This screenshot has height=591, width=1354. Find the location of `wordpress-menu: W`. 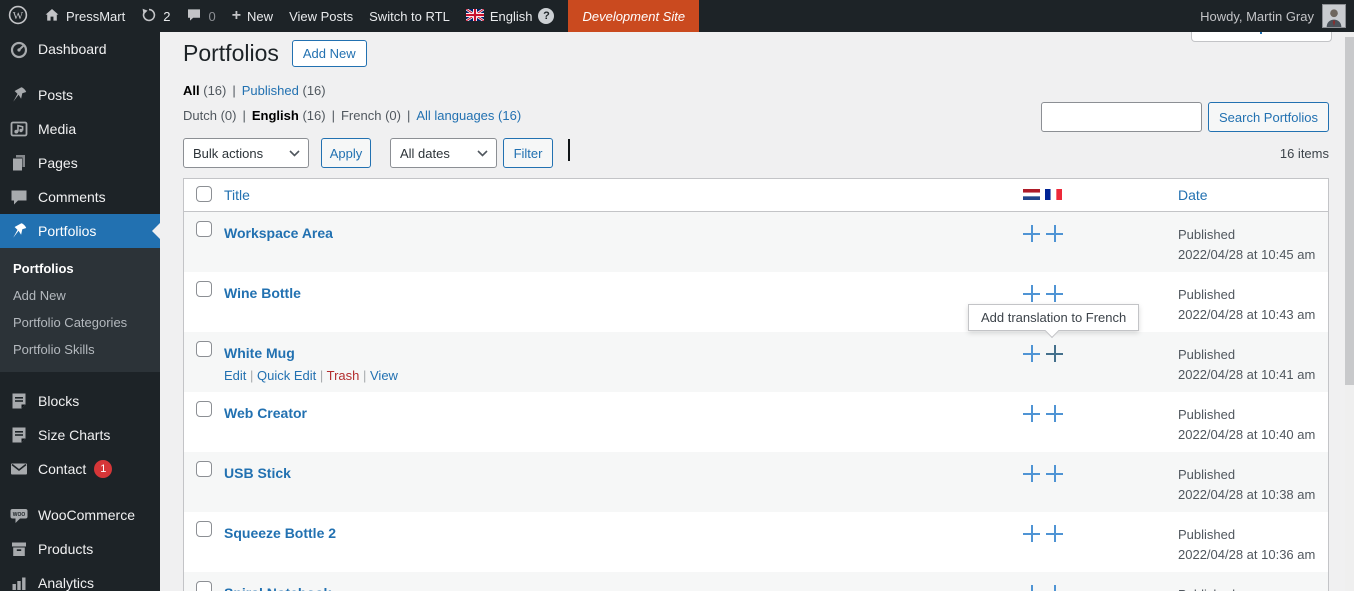

wordpress-menu: W is located at coordinates (18, 16).